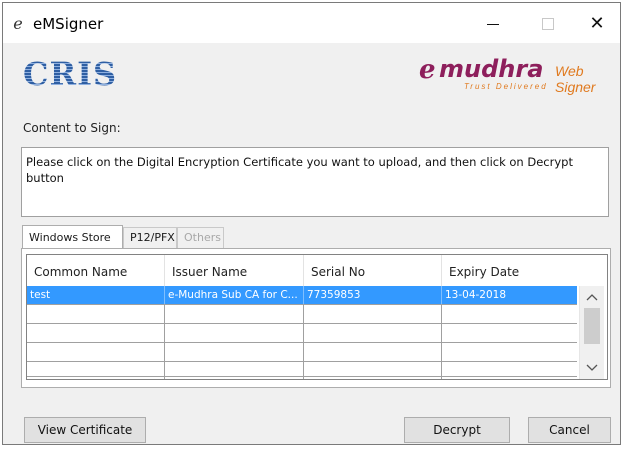 The image size is (625, 449). What do you see at coordinates (506, 86) in the screenshot?
I see `emudhra-tagline: Trust Delivered` at bounding box center [506, 86].